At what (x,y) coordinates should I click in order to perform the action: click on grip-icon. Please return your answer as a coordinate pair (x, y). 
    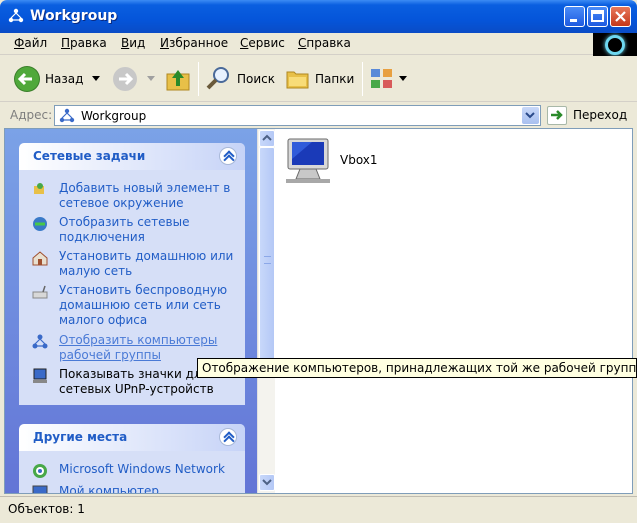
    Looking at the image, I should click on (267, 260).